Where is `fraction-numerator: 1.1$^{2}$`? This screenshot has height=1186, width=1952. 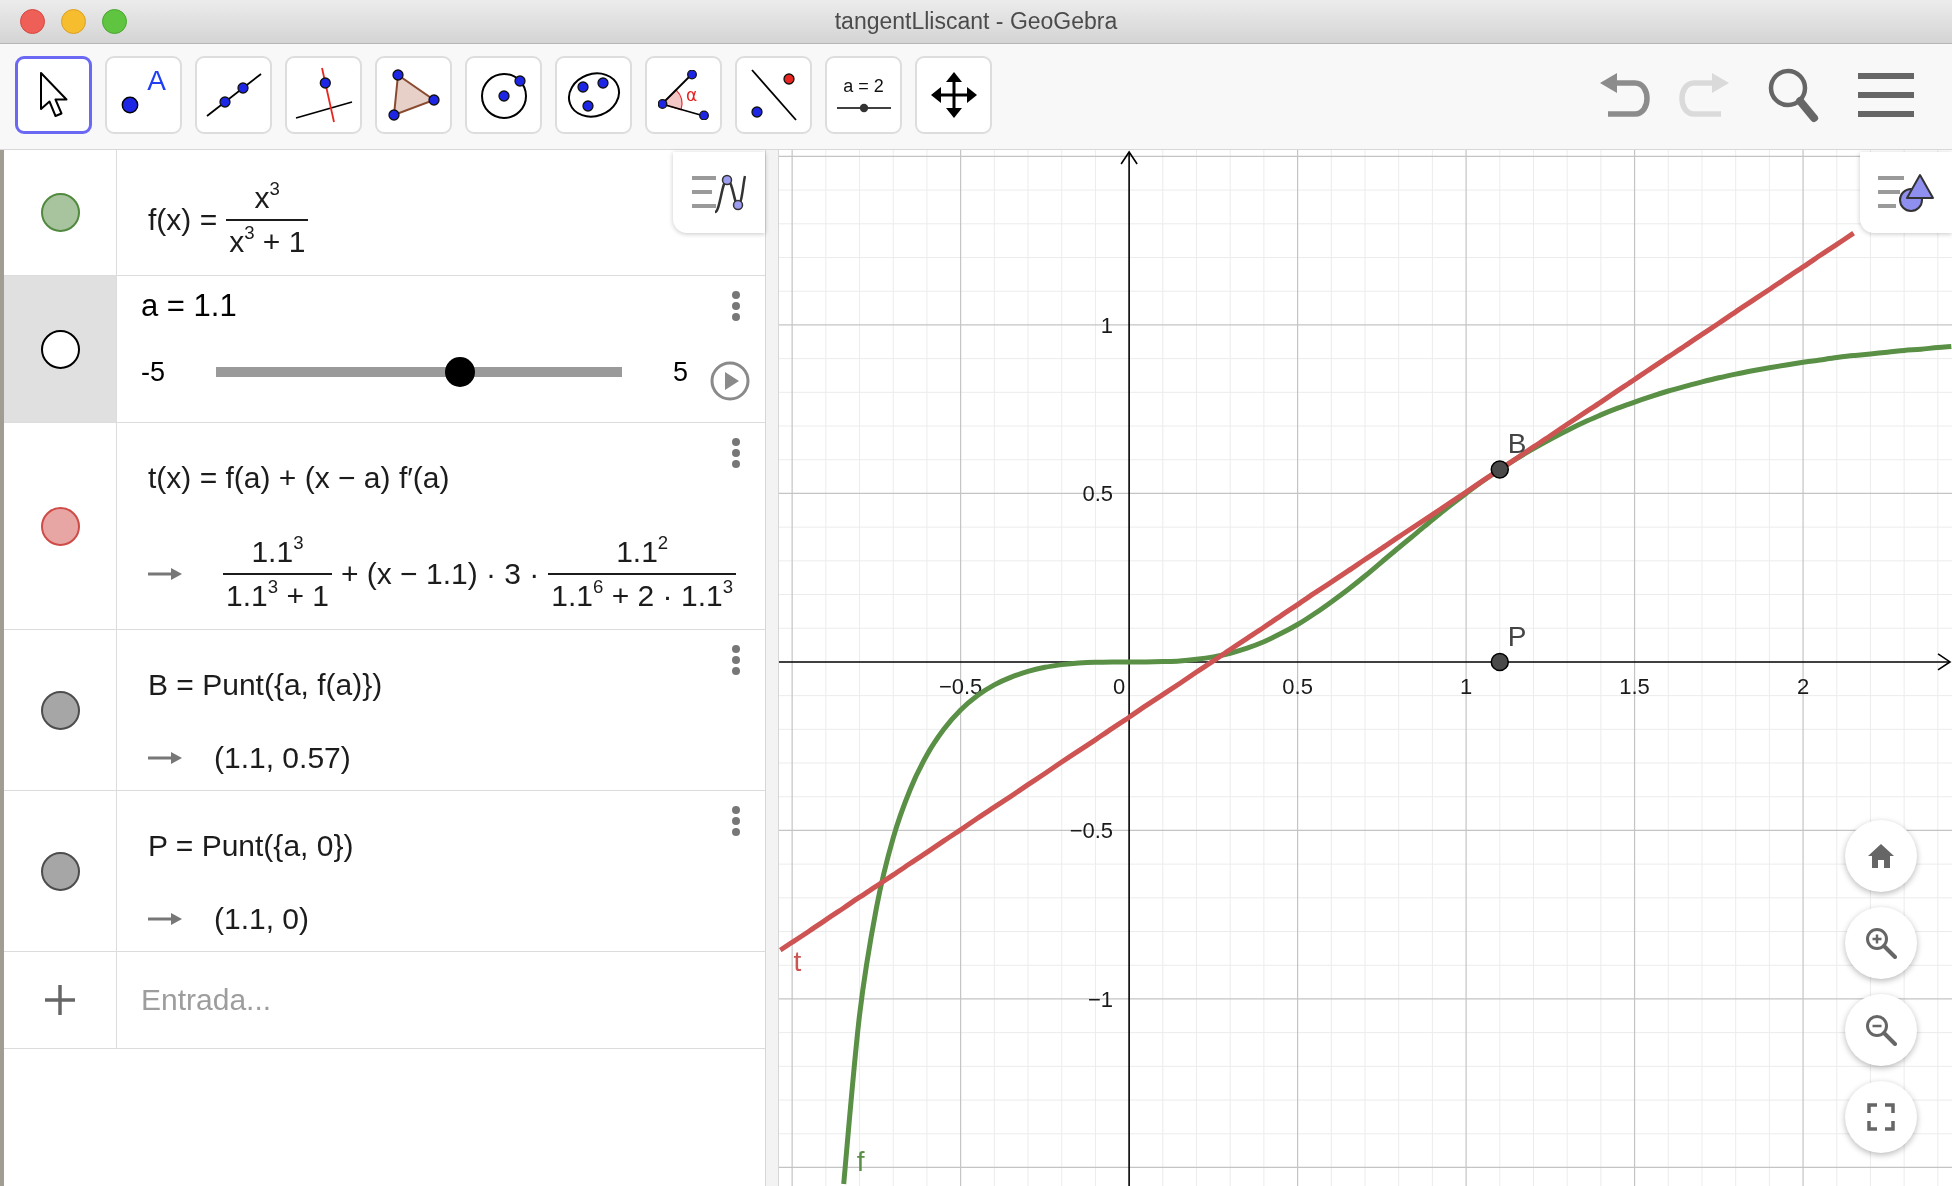
fraction-numerator: 1.1$^{2}$ is located at coordinates (642, 550).